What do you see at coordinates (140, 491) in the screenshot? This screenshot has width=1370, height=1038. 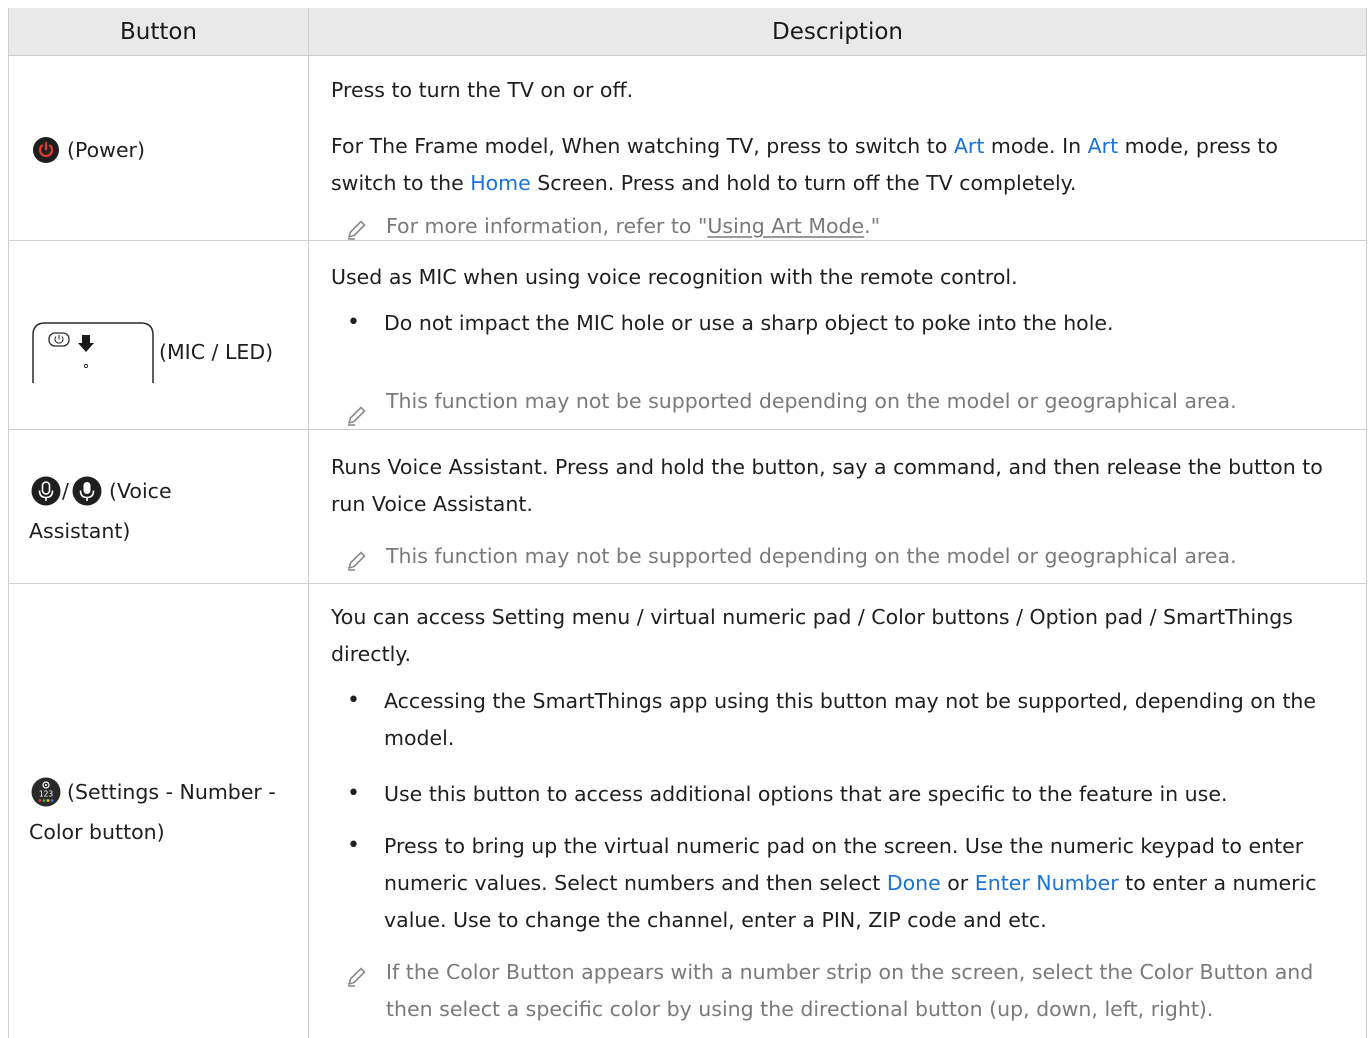 I see `button-label: (Voice` at bounding box center [140, 491].